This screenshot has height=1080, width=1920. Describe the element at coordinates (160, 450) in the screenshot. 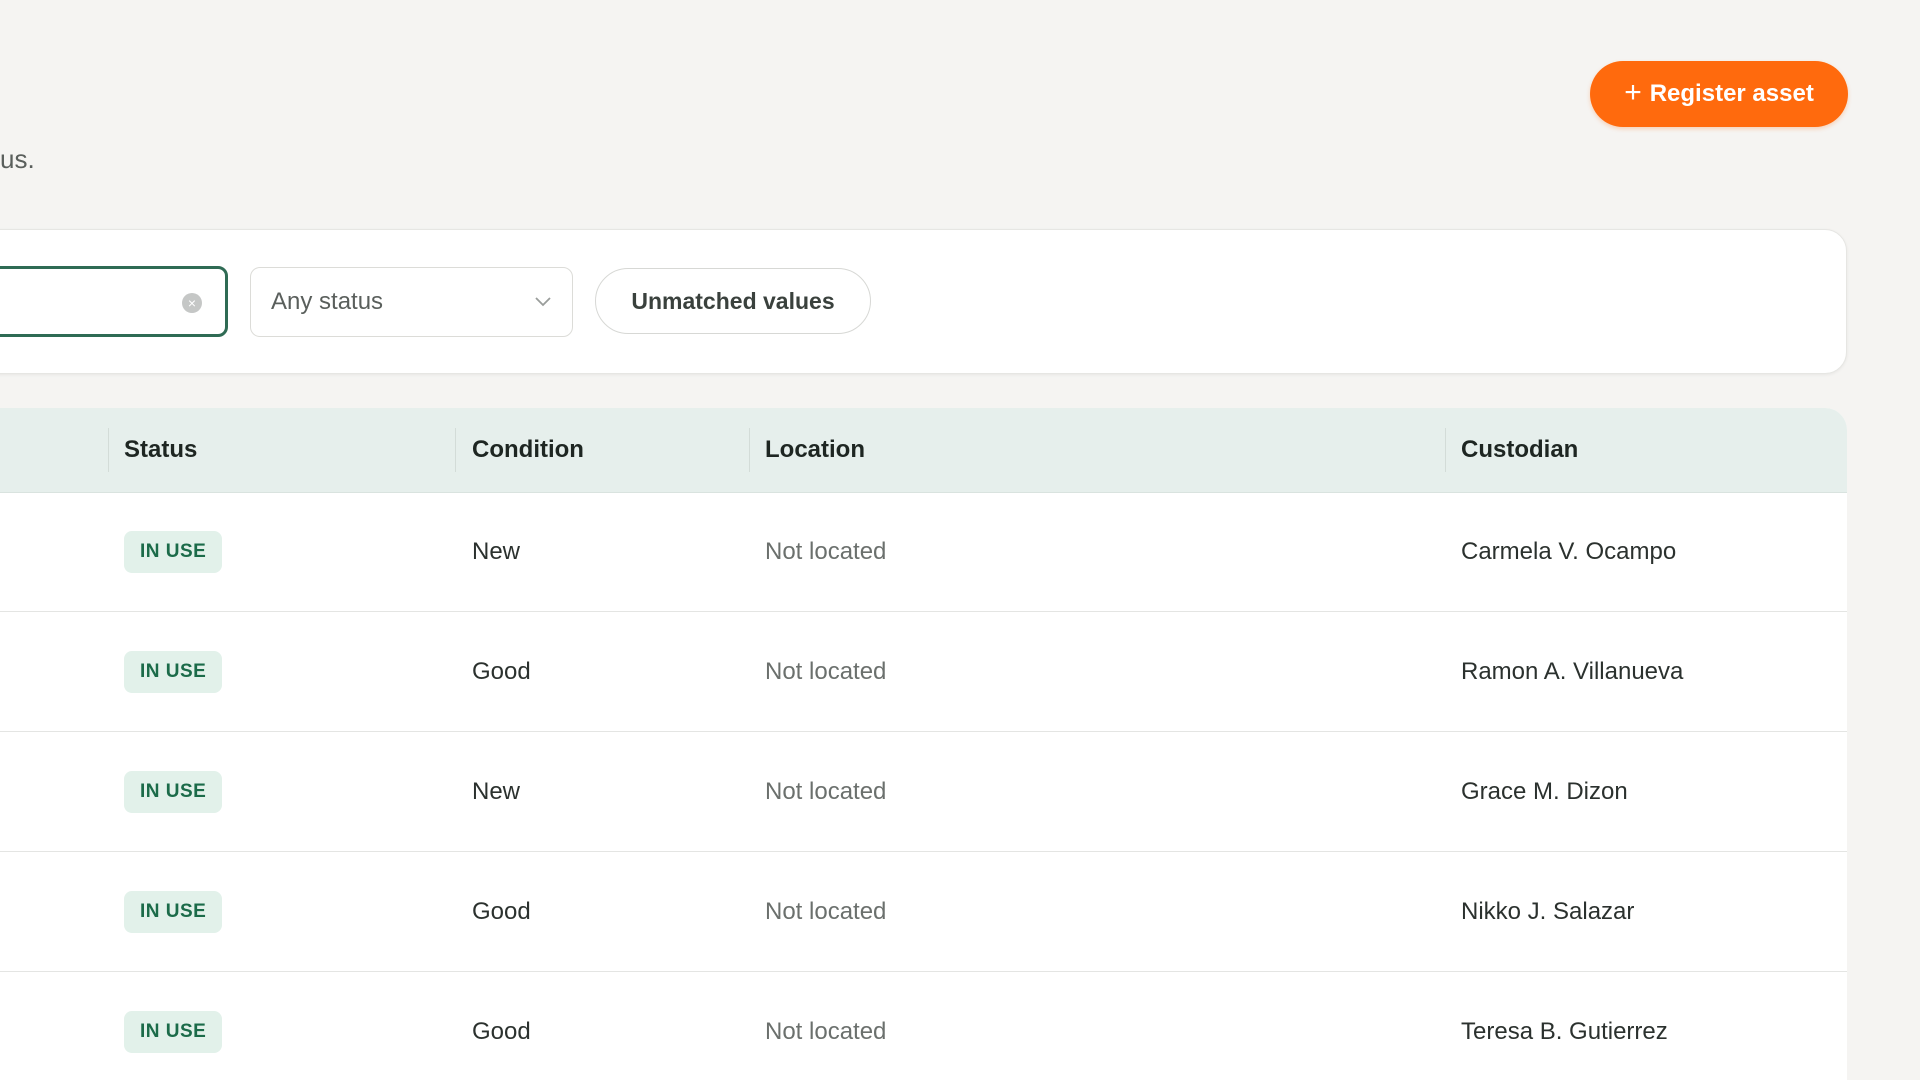

I see `column-header-status: Status` at that location.